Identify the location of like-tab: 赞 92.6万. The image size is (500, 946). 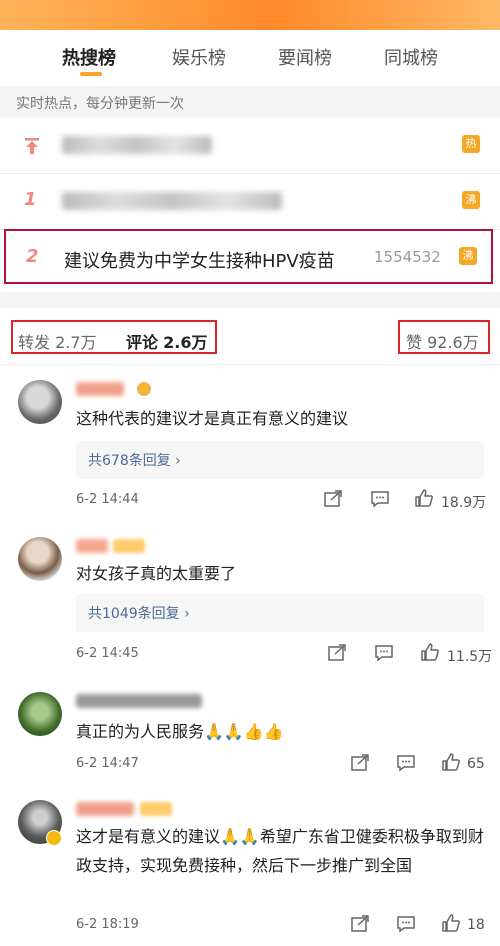
(442, 341).